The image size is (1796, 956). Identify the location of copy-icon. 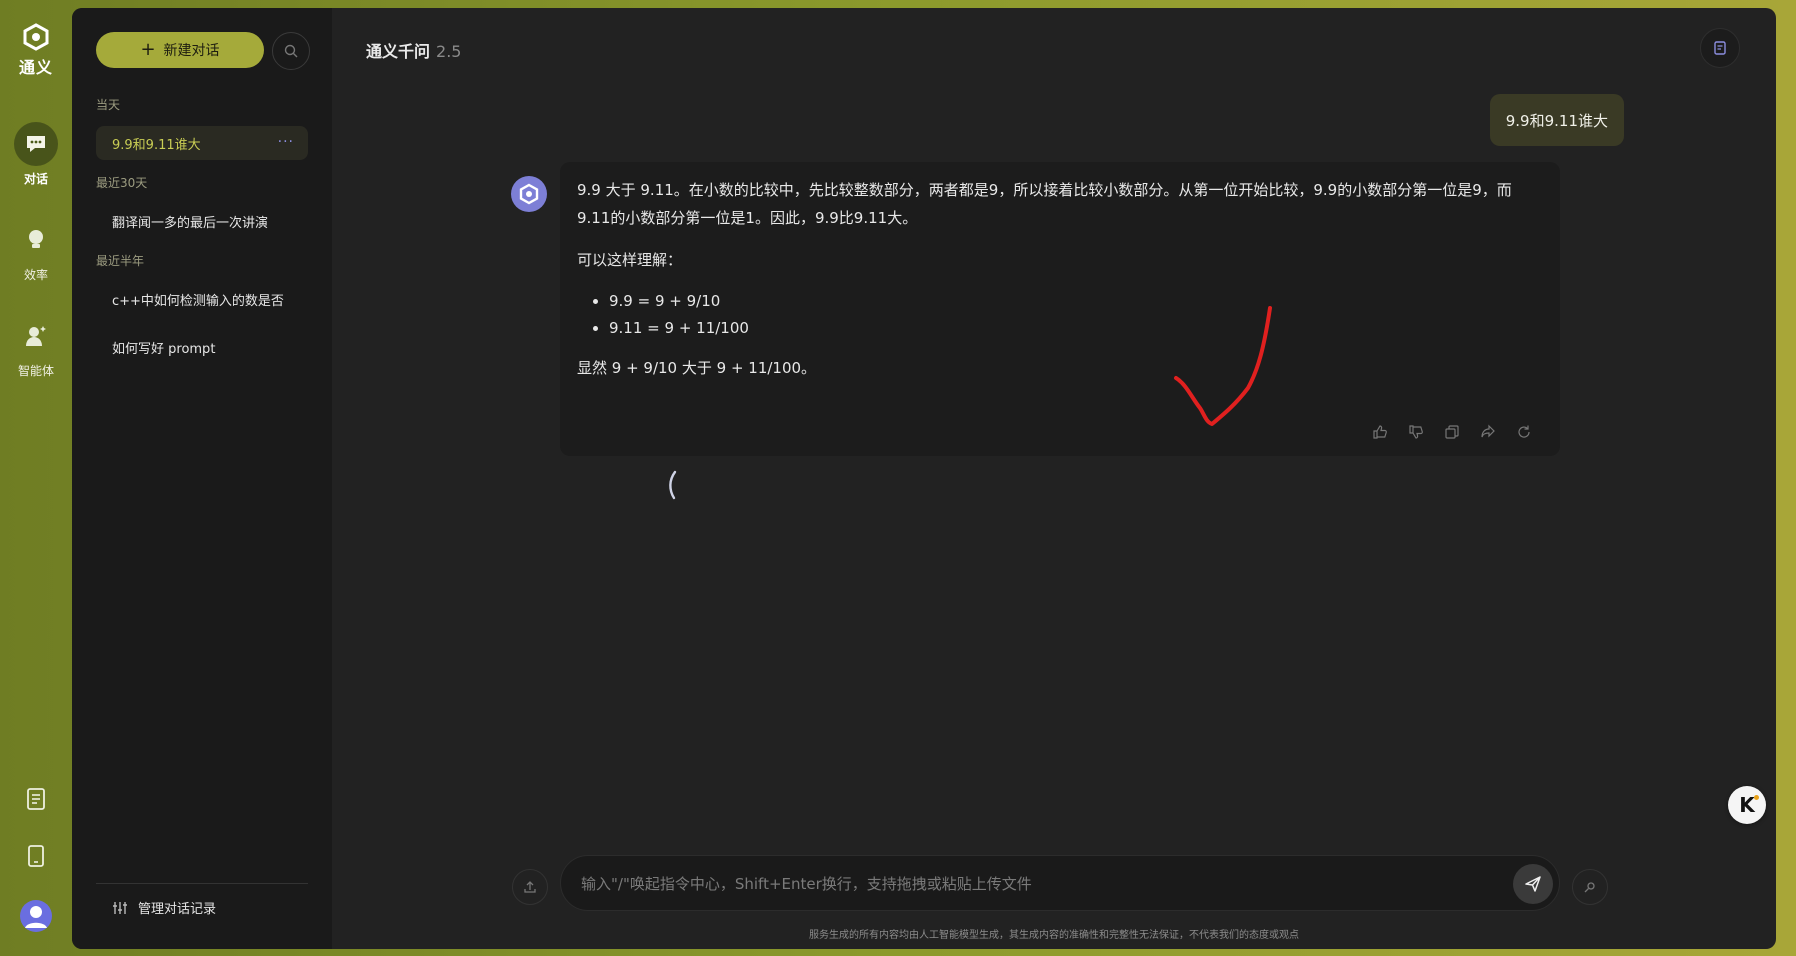
(1452, 432).